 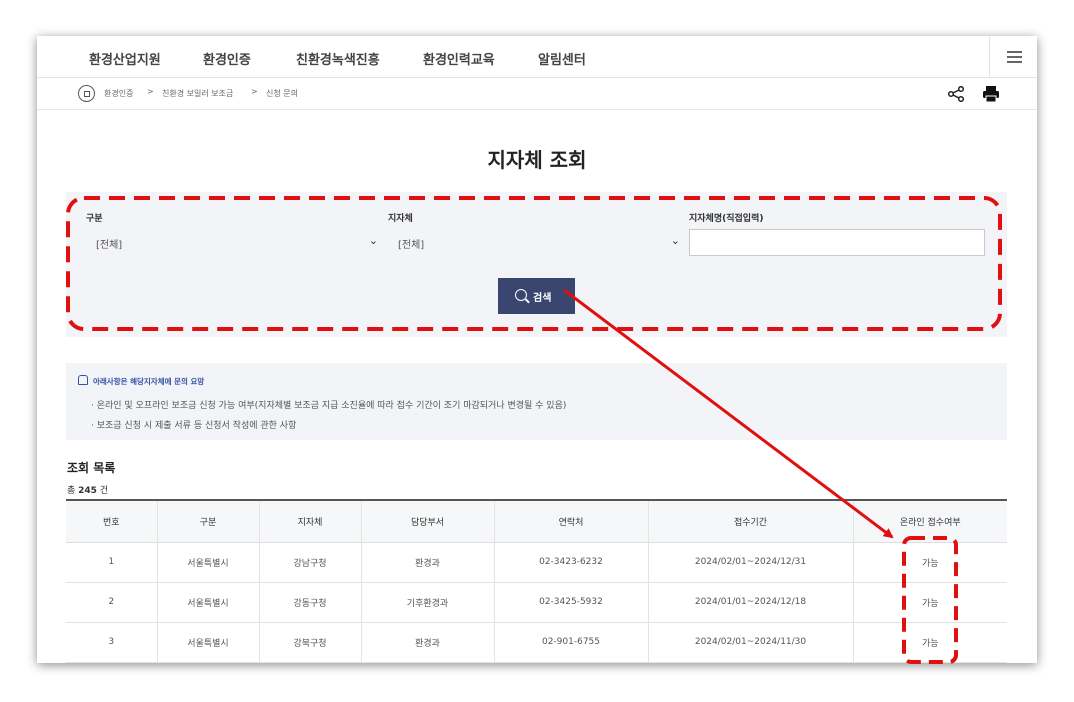 I want to click on print-icon, so click(x=991, y=94).